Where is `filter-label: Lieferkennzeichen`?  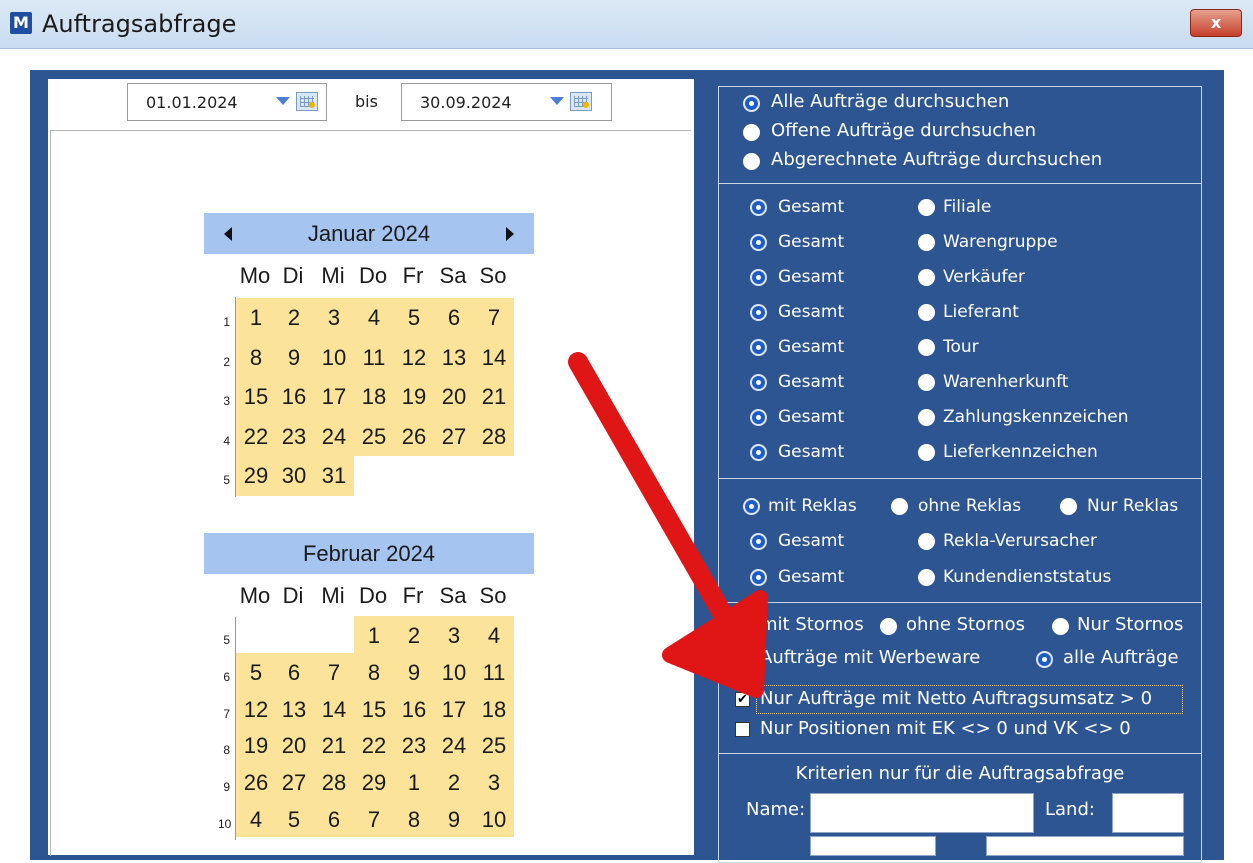 filter-label: Lieferkennzeichen is located at coordinates (1020, 452).